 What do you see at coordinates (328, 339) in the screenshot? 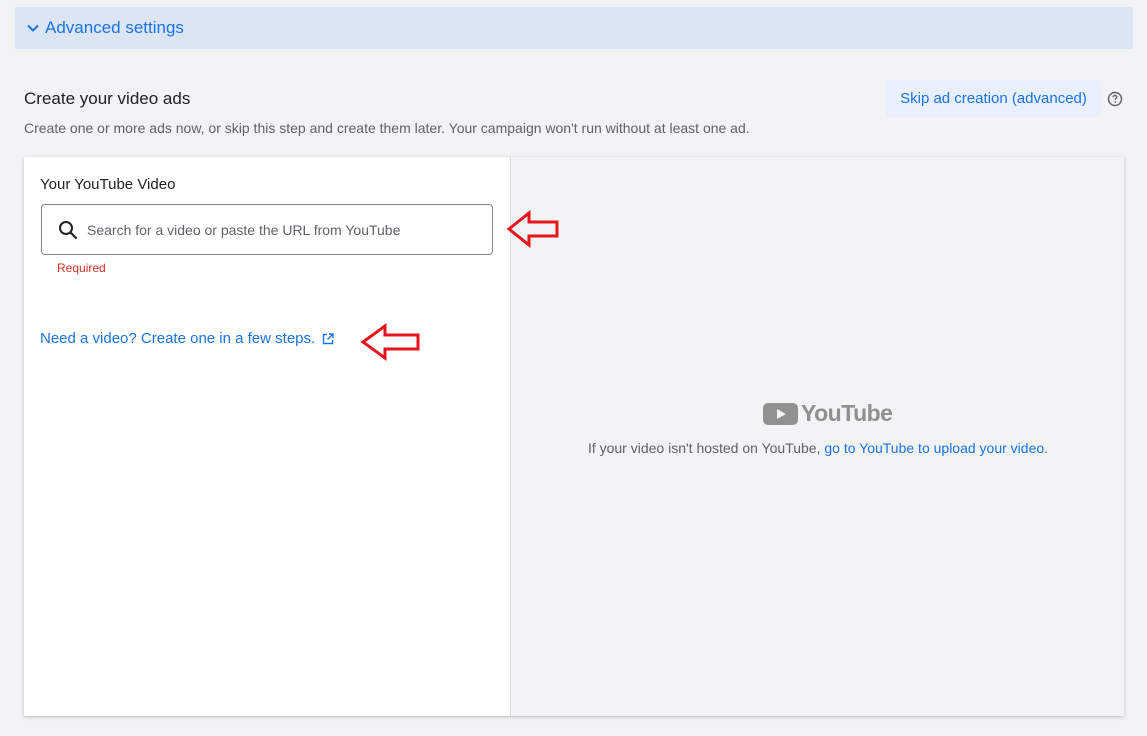
I see `open-in-new-icon` at bounding box center [328, 339].